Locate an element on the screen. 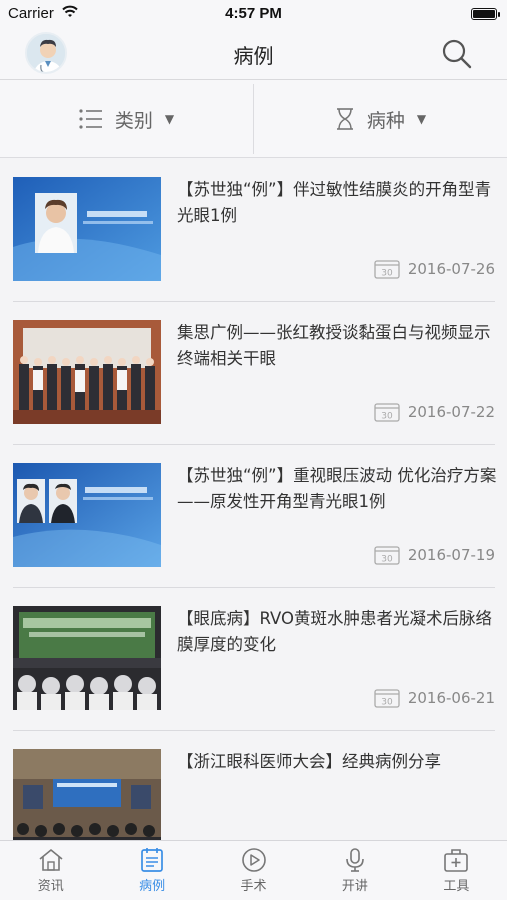  tab-news: 资讯 is located at coordinates (50, 870).